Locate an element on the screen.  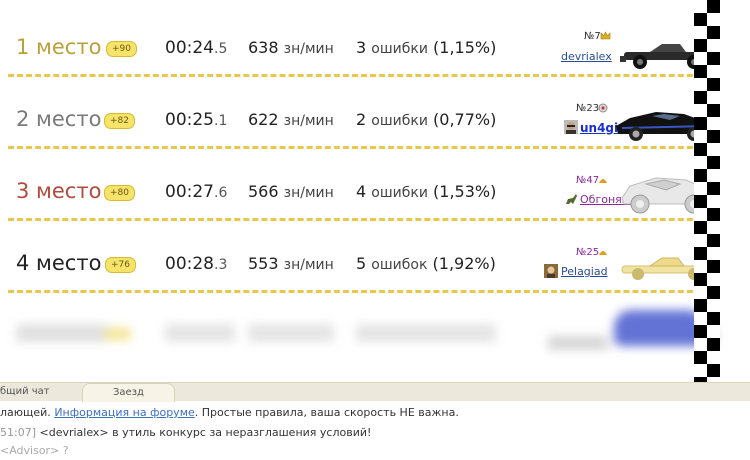
chat-tabs: бщий чат Заезд is located at coordinates (375, 392).